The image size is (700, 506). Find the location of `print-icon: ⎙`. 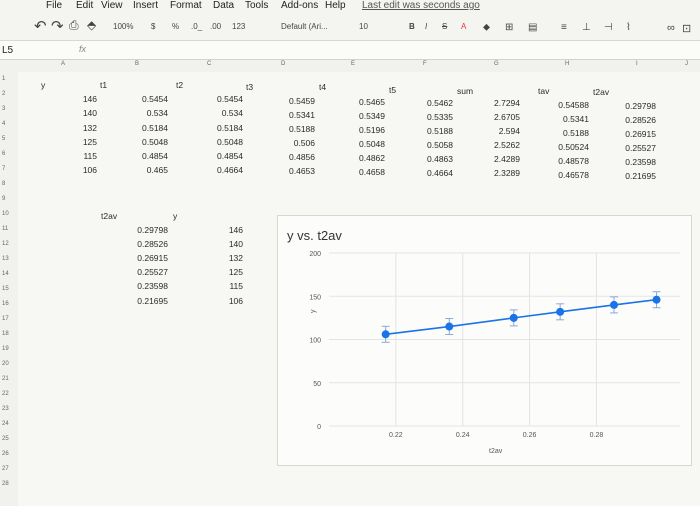

print-icon: ⎙ is located at coordinates (74, 25).